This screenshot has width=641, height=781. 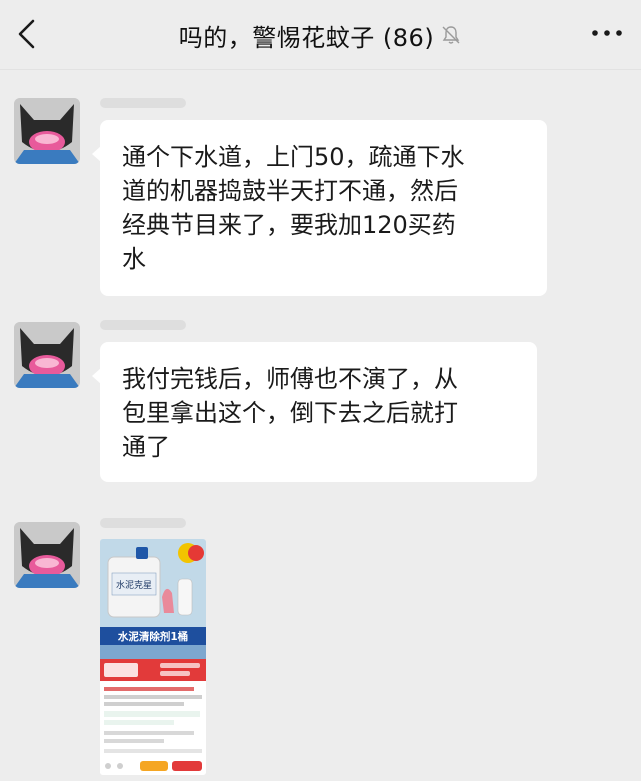 I want to click on chat-title: 吗的，警惕花蚊子 (86), so click(x=306, y=37).